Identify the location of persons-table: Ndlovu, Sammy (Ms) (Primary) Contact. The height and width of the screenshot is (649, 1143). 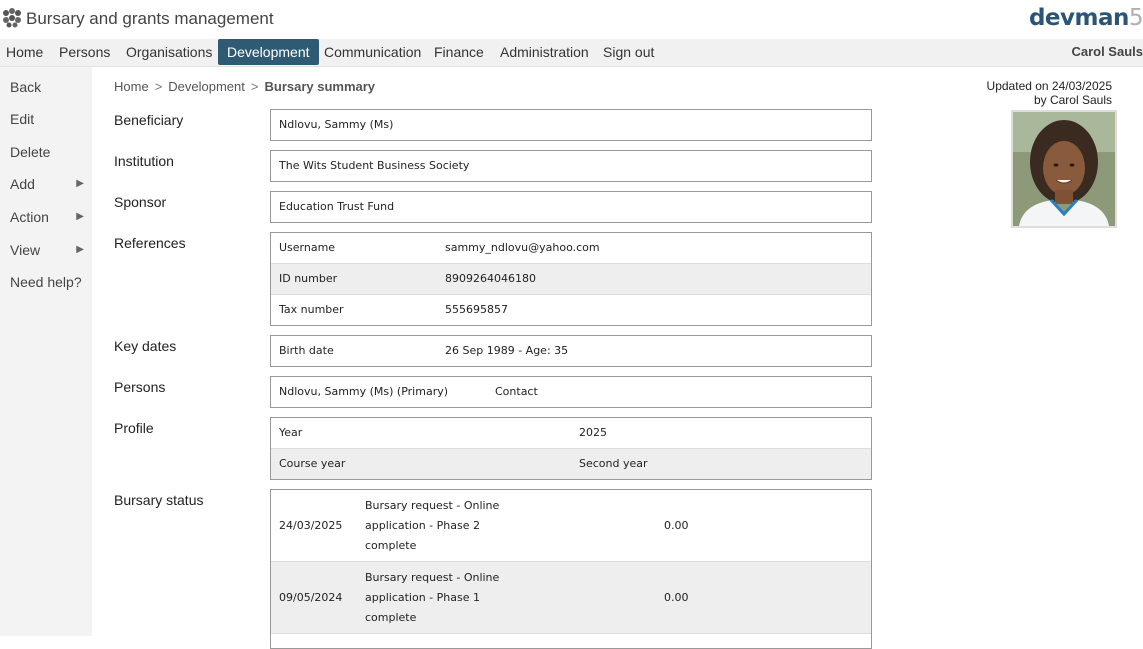
(571, 392).